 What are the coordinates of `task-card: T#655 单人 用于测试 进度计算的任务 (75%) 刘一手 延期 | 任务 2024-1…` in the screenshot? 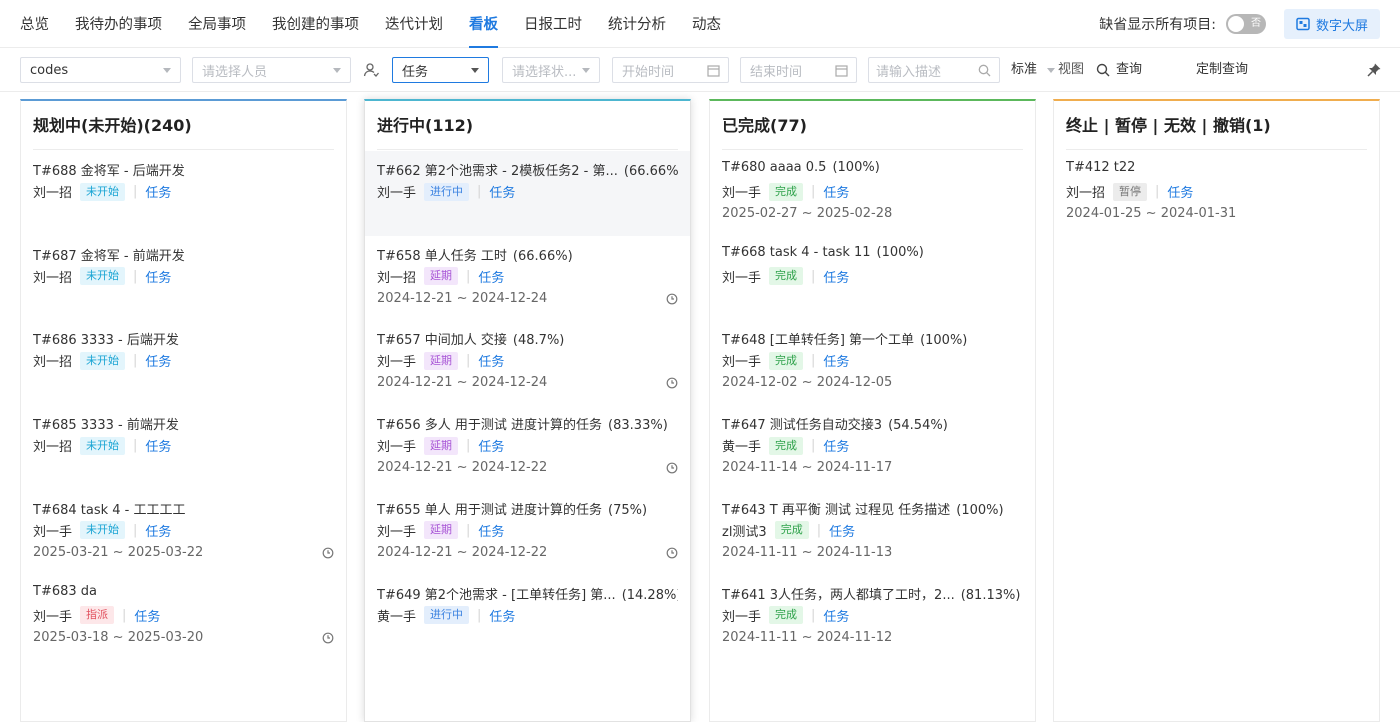 It's located at (527, 532).